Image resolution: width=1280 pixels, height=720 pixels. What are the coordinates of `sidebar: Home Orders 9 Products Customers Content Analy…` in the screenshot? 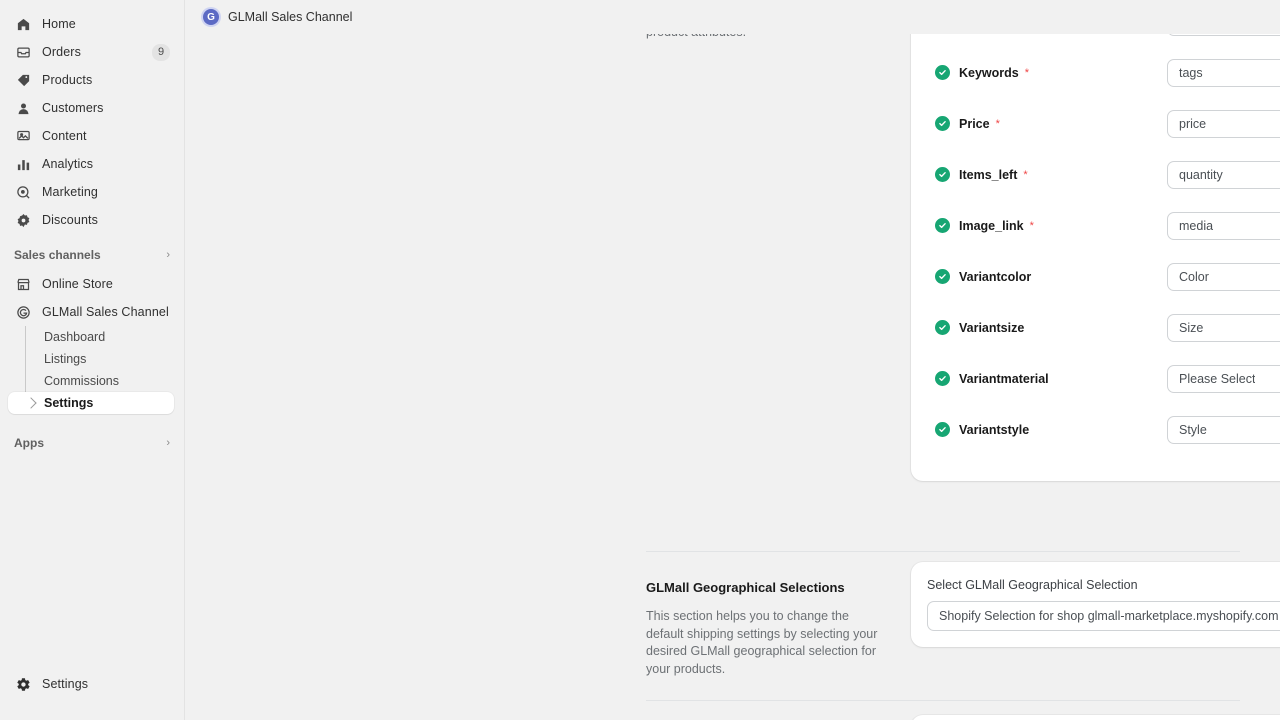 It's located at (92, 360).